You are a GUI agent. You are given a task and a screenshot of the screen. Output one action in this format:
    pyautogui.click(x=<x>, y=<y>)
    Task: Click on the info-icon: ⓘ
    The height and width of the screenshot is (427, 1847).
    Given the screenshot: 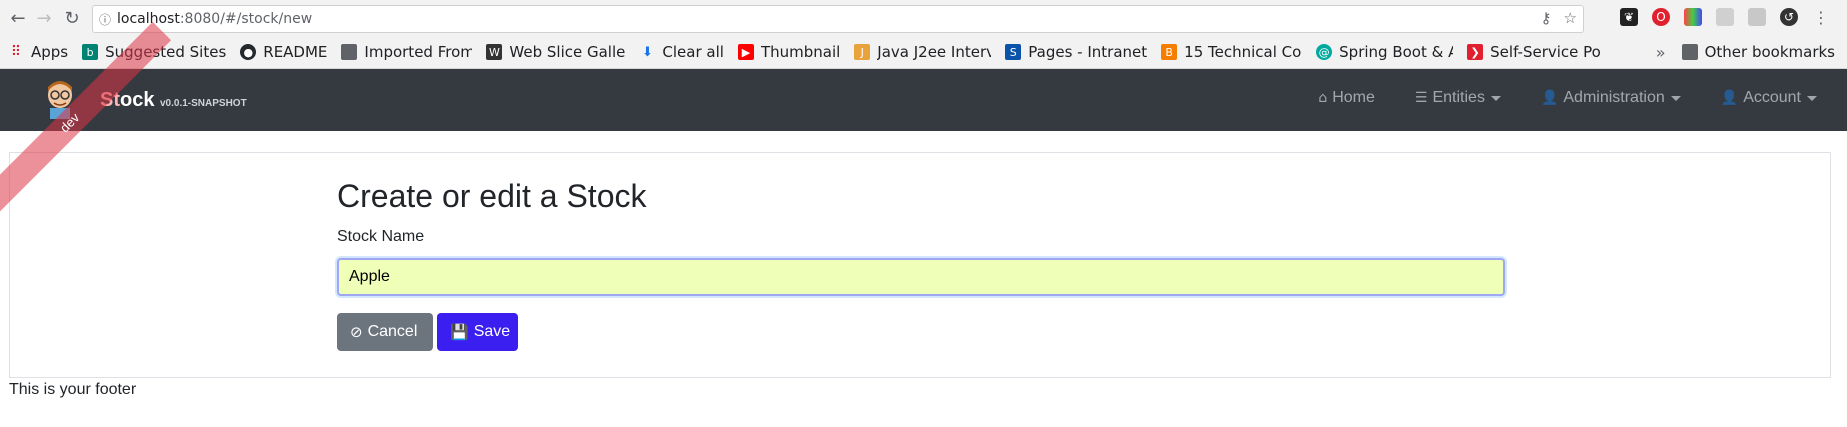 What is the action you would take?
    pyautogui.click(x=105, y=19)
    